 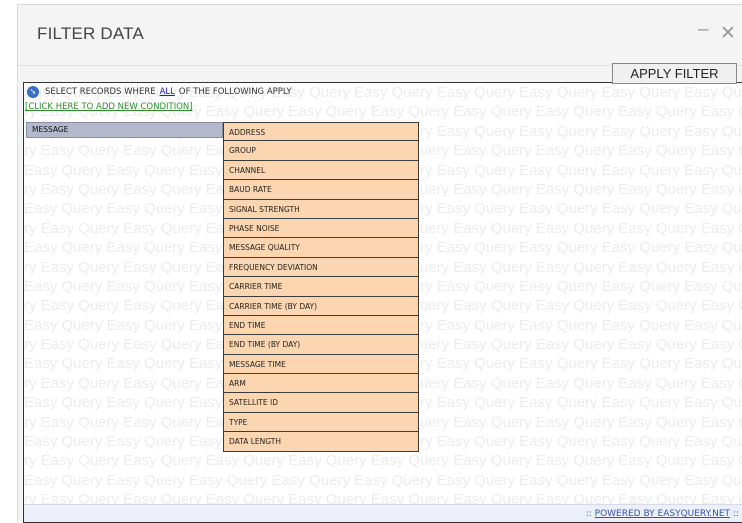 What do you see at coordinates (380, 35) in the screenshot?
I see `title-bar: FILTER DATA – ✕` at bounding box center [380, 35].